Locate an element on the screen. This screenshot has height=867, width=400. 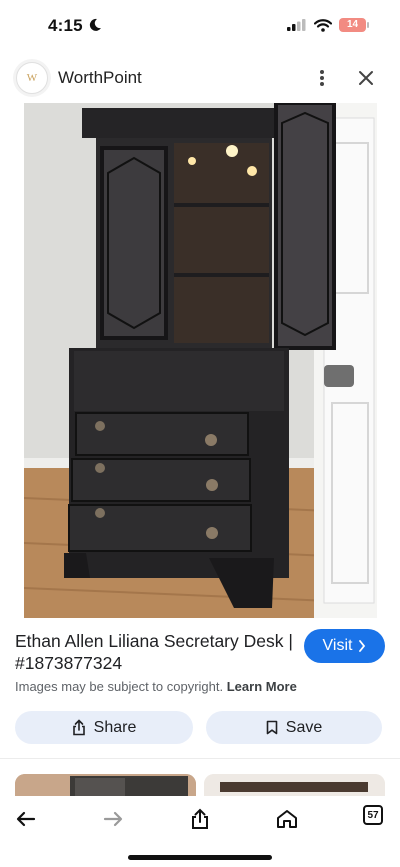
share-page-icon is located at coordinates (200, 818).